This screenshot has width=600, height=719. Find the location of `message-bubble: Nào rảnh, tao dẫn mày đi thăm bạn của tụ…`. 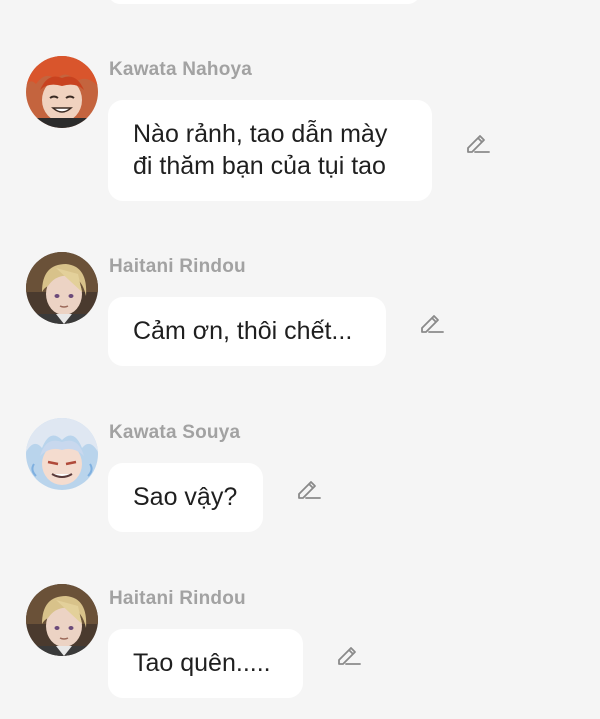

message-bubble: Nào rảnh, tao dẫn mày đi thăm bạn của tụ… is located at coordinates (270, 150).